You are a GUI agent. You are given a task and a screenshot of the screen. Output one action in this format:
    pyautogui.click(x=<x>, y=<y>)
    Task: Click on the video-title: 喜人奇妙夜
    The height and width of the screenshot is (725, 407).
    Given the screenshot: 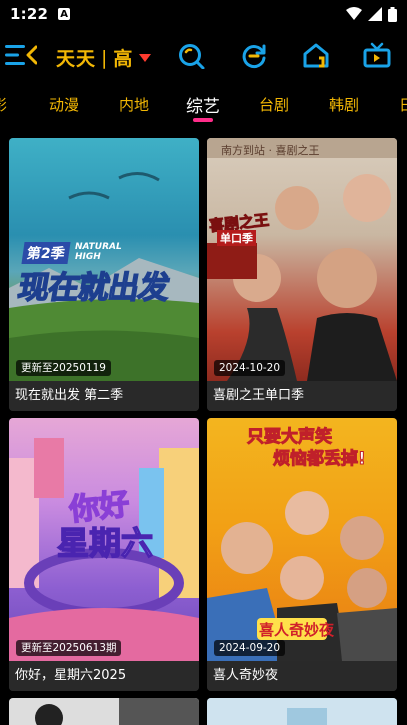 What is the action you would take?
    pyautogui.click(x=302, y=676)
    